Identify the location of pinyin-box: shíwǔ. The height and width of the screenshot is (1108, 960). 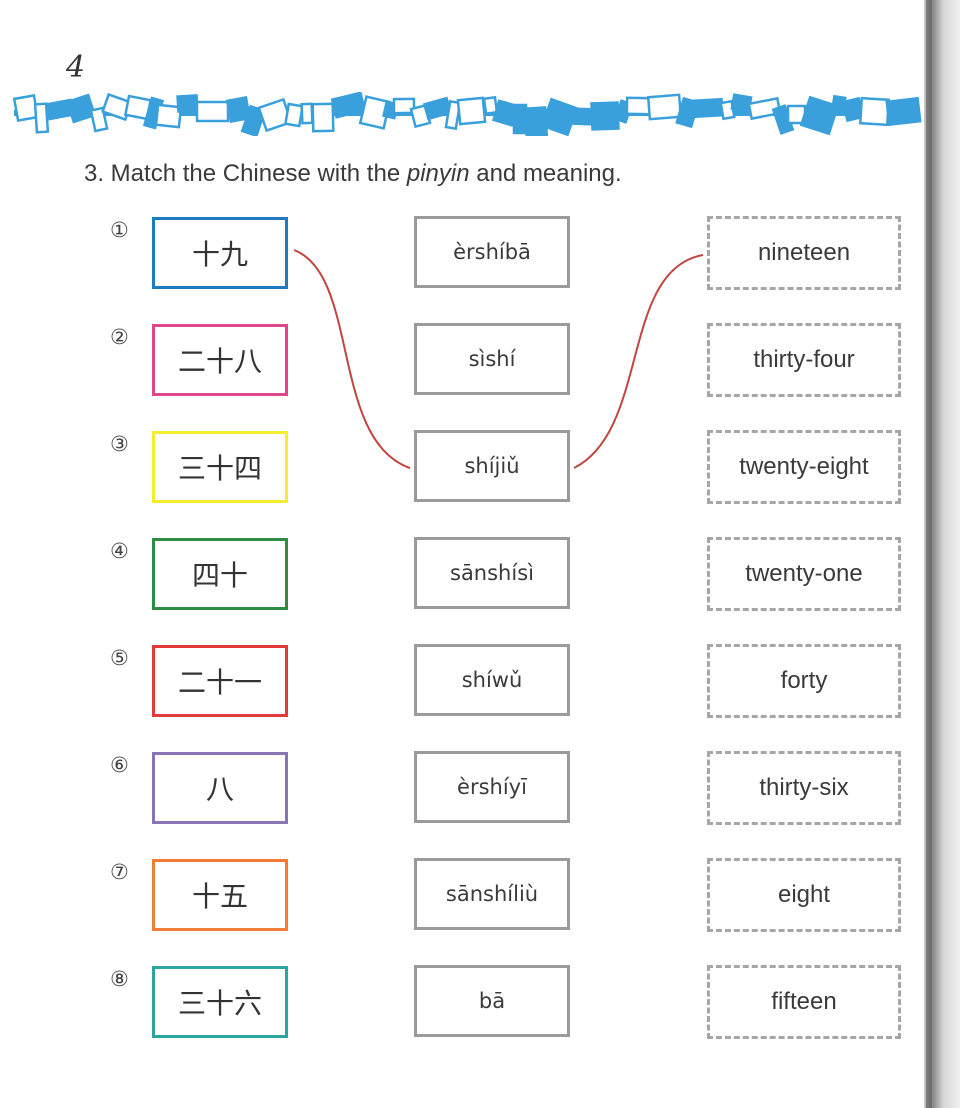
(492, 680).